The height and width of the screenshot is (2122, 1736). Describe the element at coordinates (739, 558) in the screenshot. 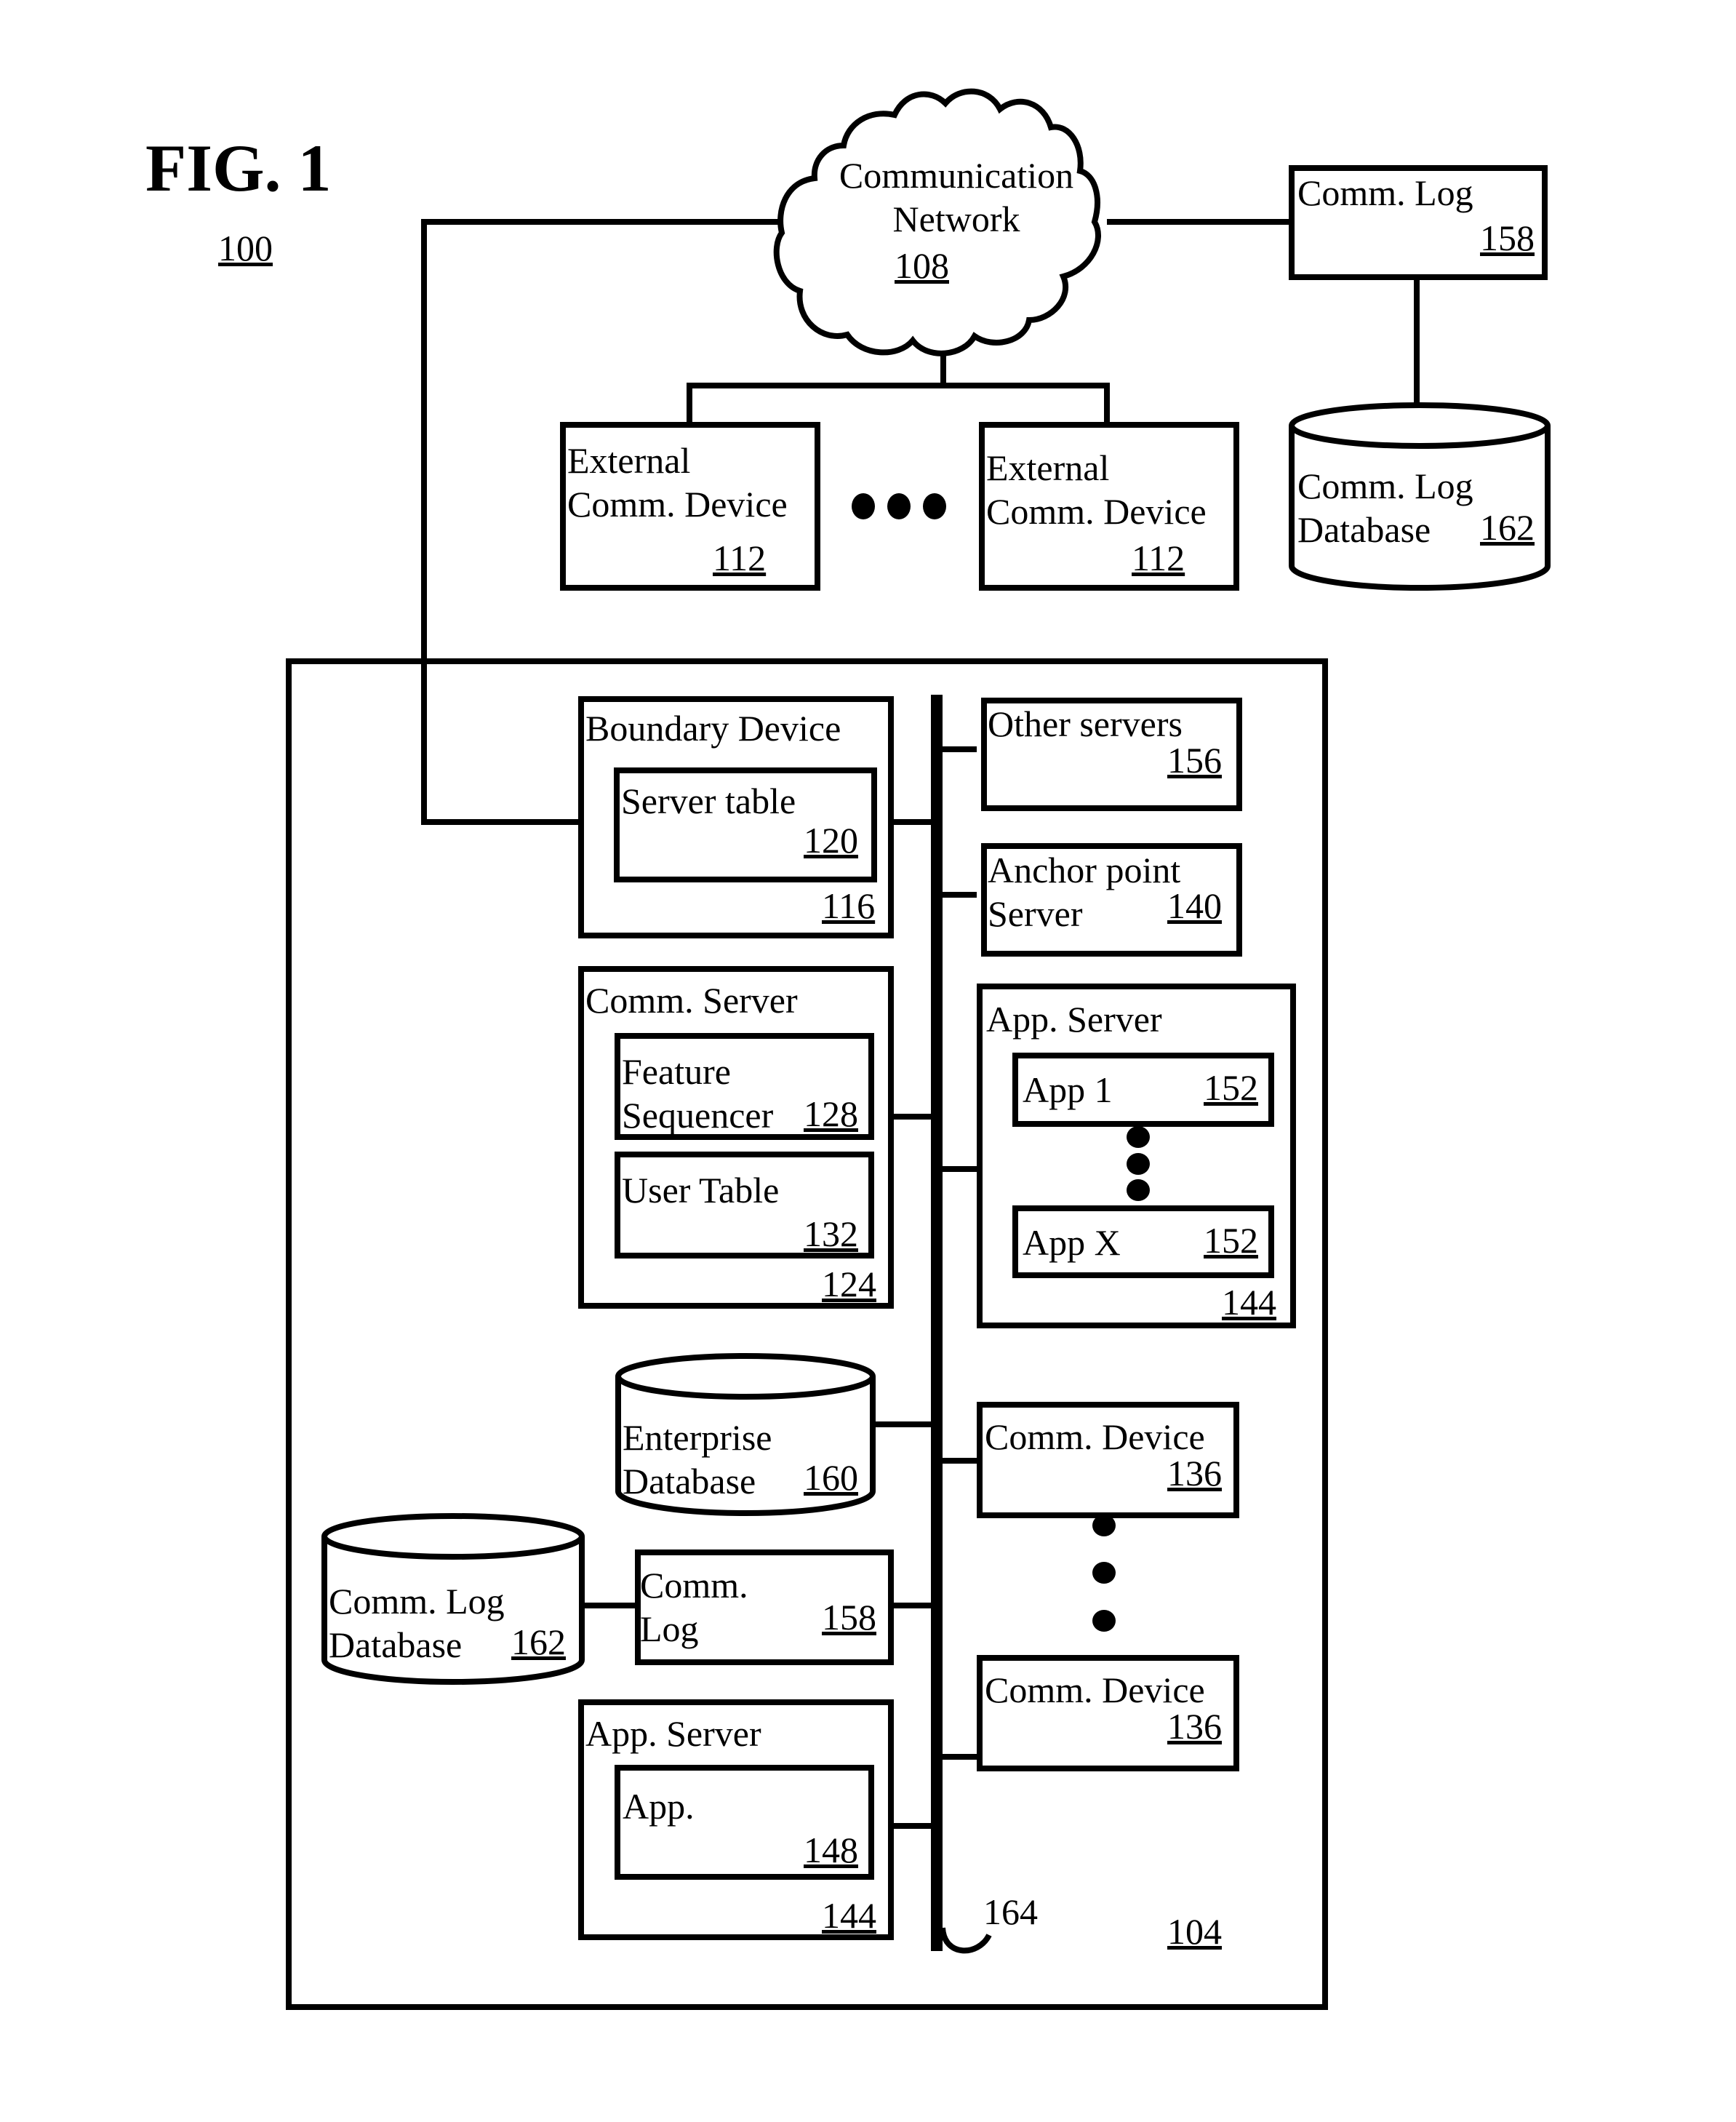

I see `external-device-1-ref: 112` at that location.